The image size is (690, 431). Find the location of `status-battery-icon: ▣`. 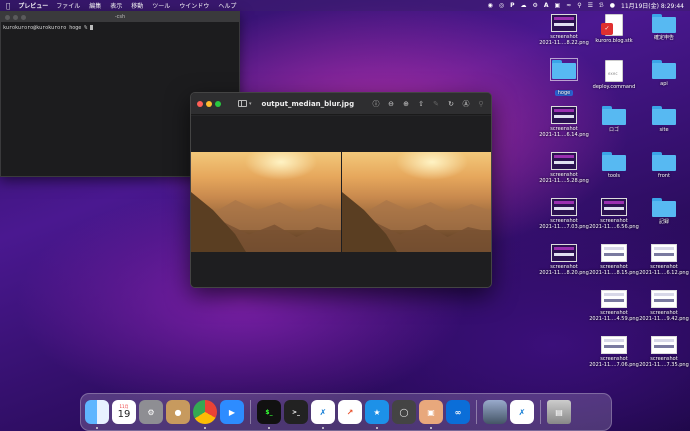

status-battery-icon: ▣ is located at coordinates (558, 5).